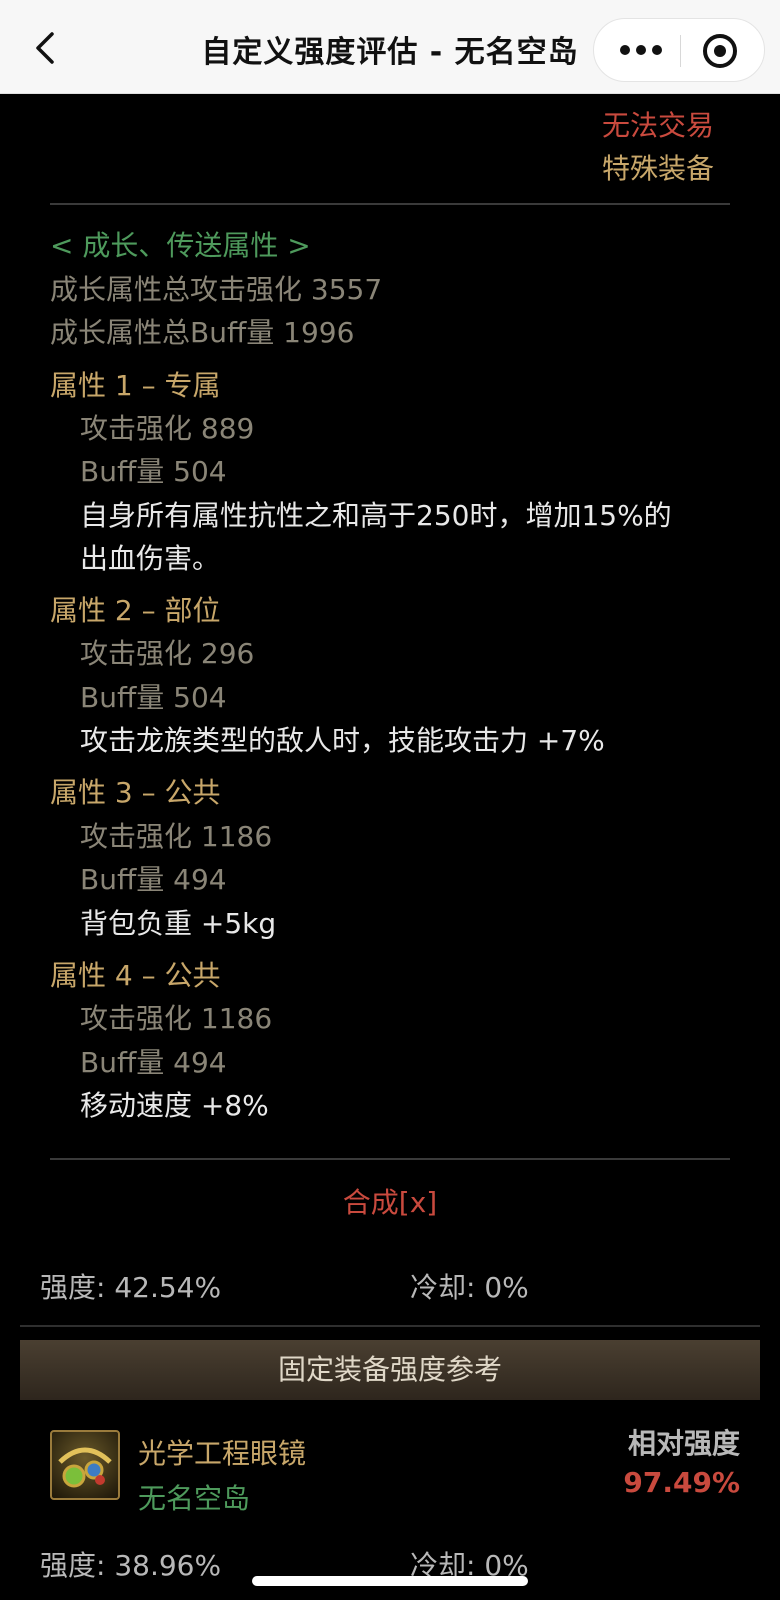 This screenshot has height=1600, width=780. What do you see at coordinates (657, 125) in the screenshot?
I see `trade-tag: 无法交易` at bounding box center [657, 125].